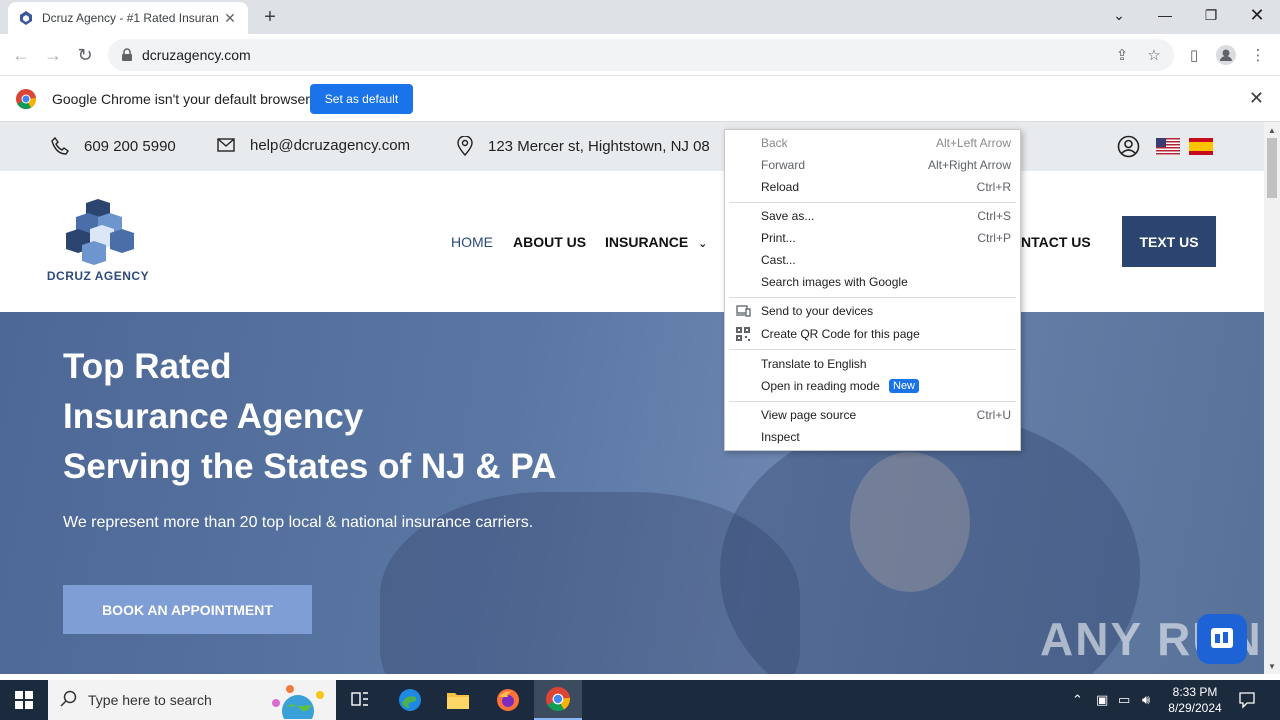 The height and width of the screenshot is (720, 1280). I want to click on book-appointment-button: BOOK AN APPOINTMENT, so click(187, 609).